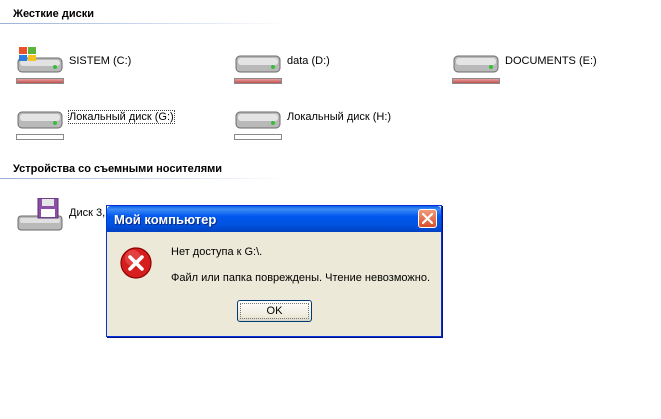  I want to click on drive-h: Локальный диск (H:), so click(332, 123).